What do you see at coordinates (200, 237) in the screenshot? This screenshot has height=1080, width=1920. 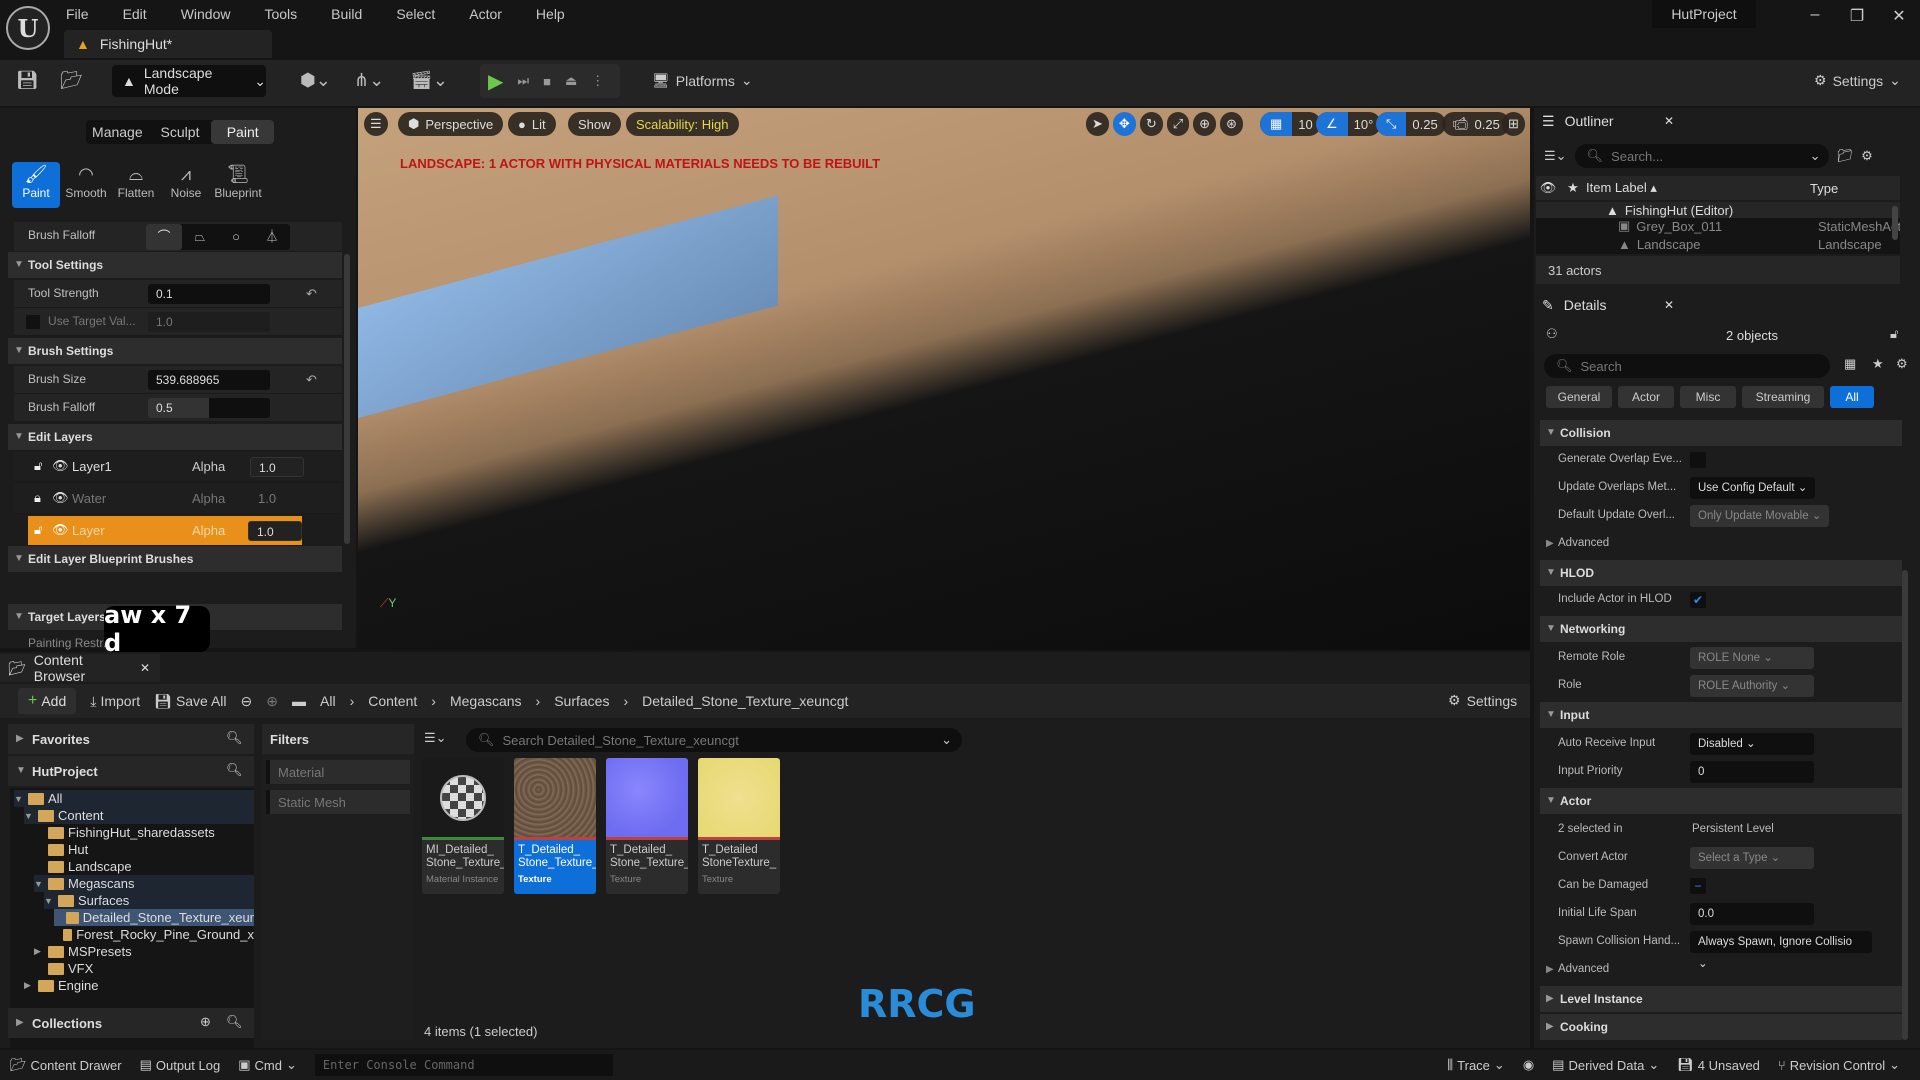 I see `falloff-linear-icon: ⏢` at bounding box center [200, 237].